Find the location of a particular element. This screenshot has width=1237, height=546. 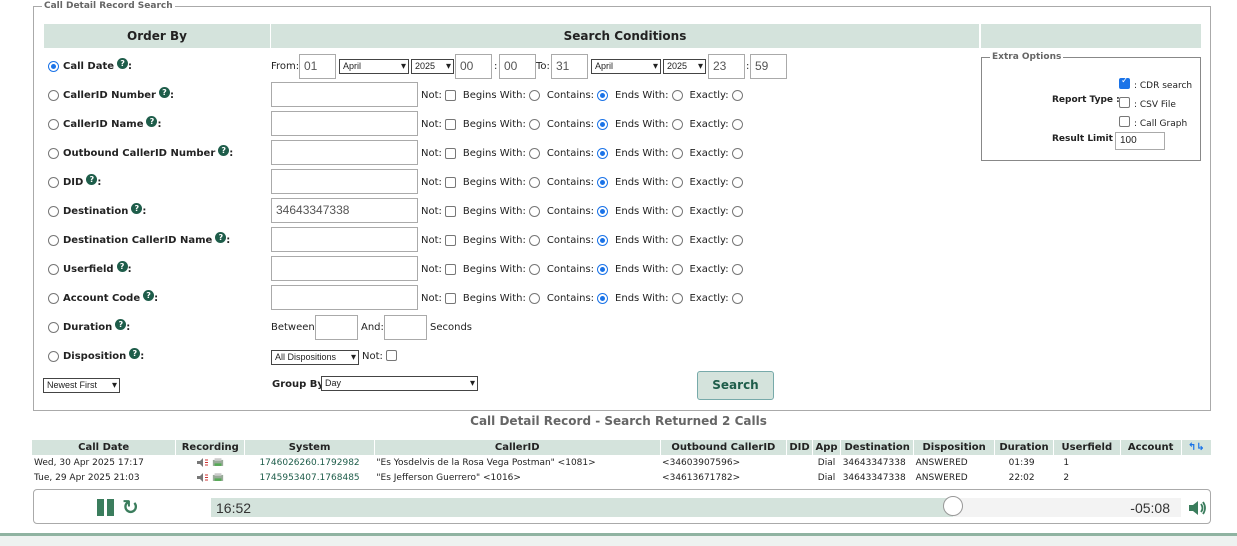

field-option: DID ?: is located at coordinates (74, 182).